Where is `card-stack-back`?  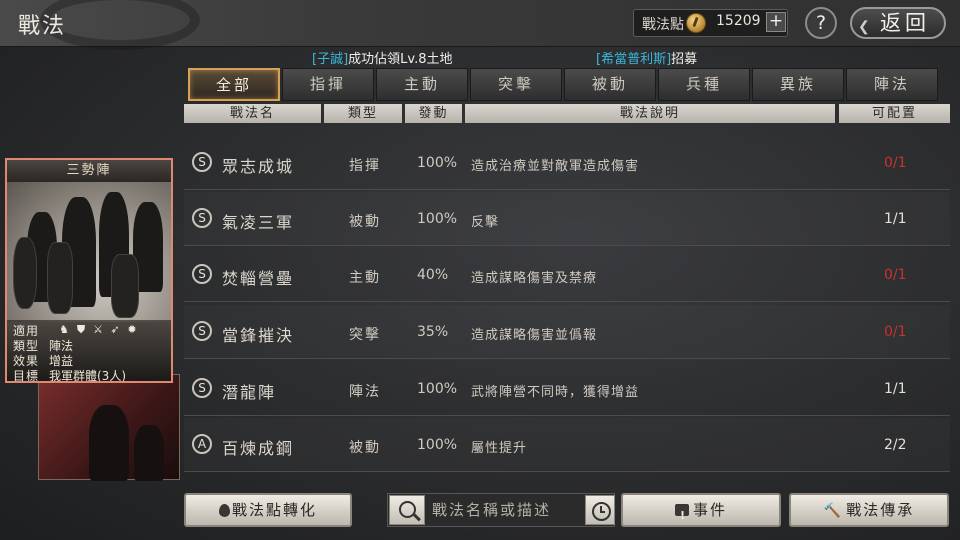
card-stack-back is located at coordinates (109, 427).